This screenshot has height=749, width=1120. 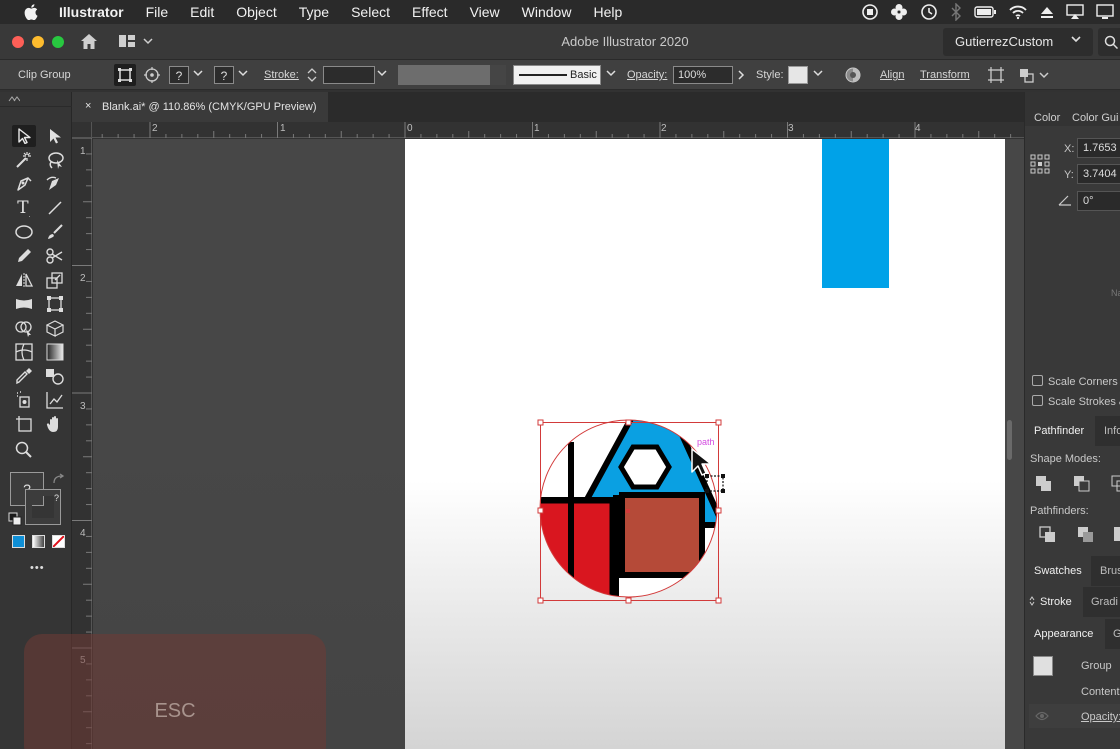 What do you see at coordinates (485, 12) in the screenshot?
I see `menu-view: View` at bounding box center [485, 12].